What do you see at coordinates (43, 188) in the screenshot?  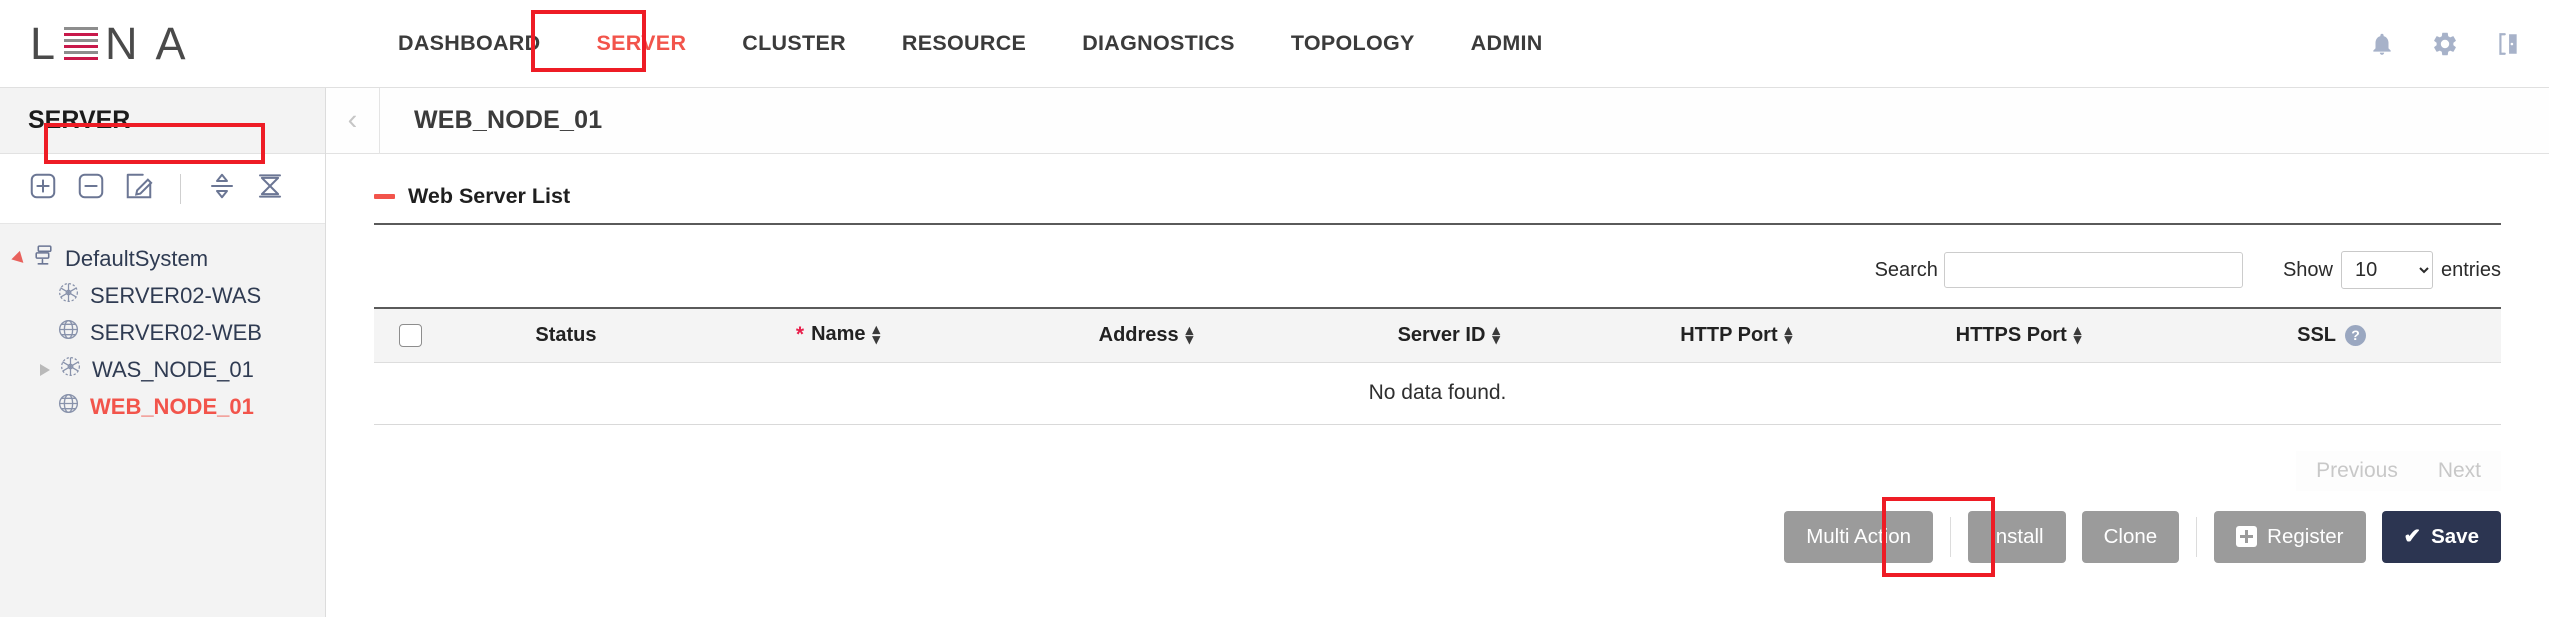 I see `add-node-icon` at bounding box center [43, 188].